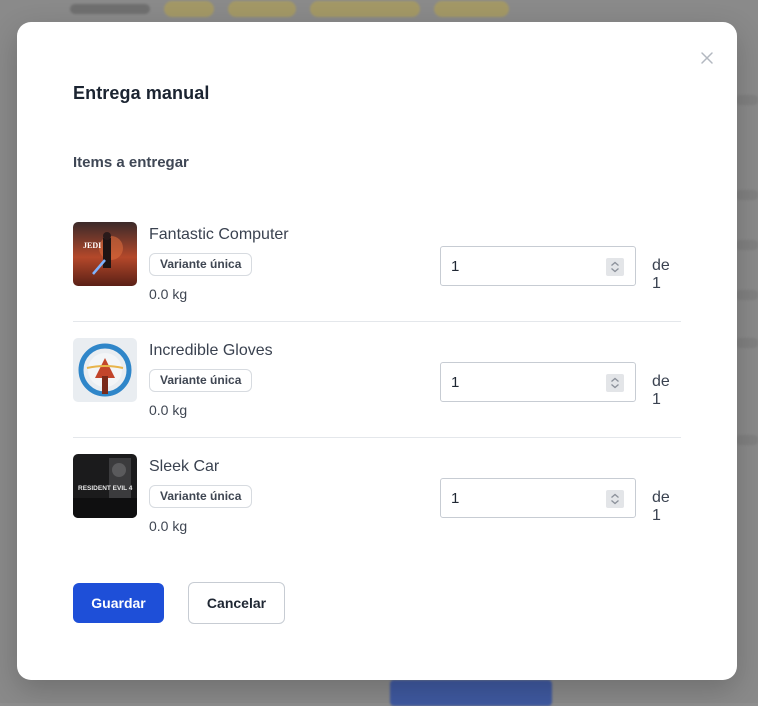  I want to click on cancel-button: Cancelar, so click(236, 603).